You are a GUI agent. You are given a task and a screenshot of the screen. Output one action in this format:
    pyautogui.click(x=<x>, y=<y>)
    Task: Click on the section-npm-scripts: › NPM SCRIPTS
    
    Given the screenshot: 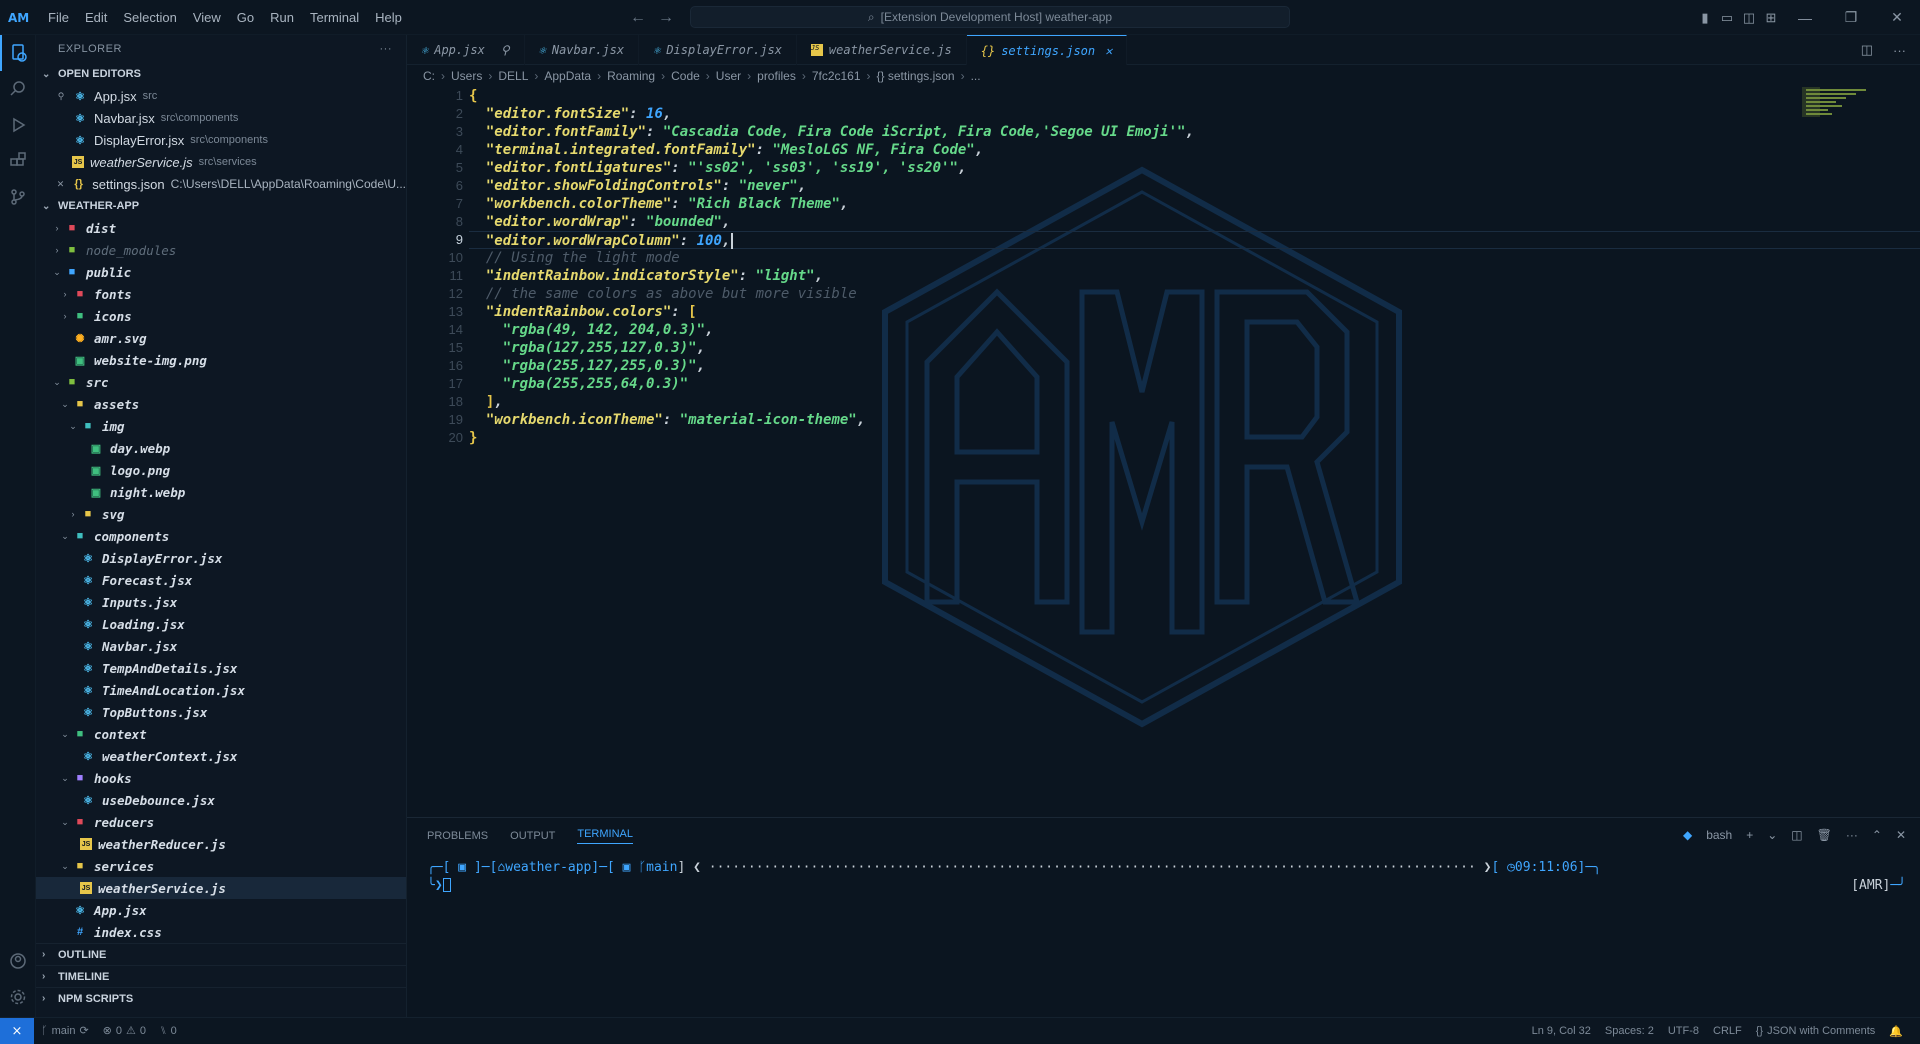 What is the action you would take?
    pyautogui.click(x=221, y=998)
    